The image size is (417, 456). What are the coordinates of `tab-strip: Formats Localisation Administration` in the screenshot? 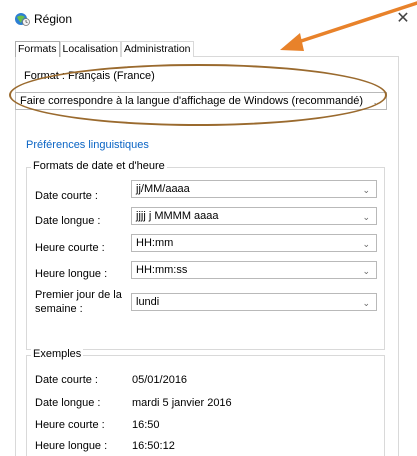 It's located at (104, 49).